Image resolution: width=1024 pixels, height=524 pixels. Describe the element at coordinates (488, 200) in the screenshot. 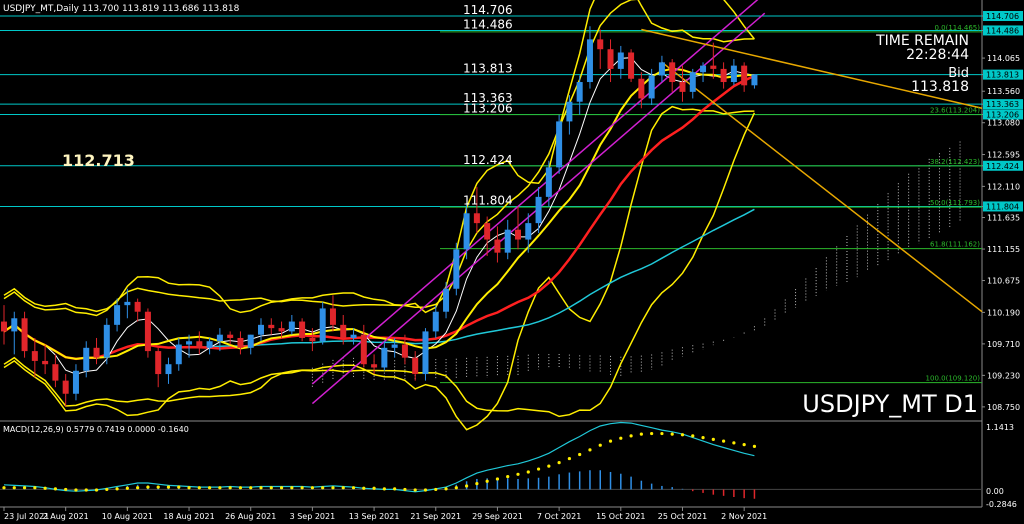

I see `price-level-label: 111.804` at that location.